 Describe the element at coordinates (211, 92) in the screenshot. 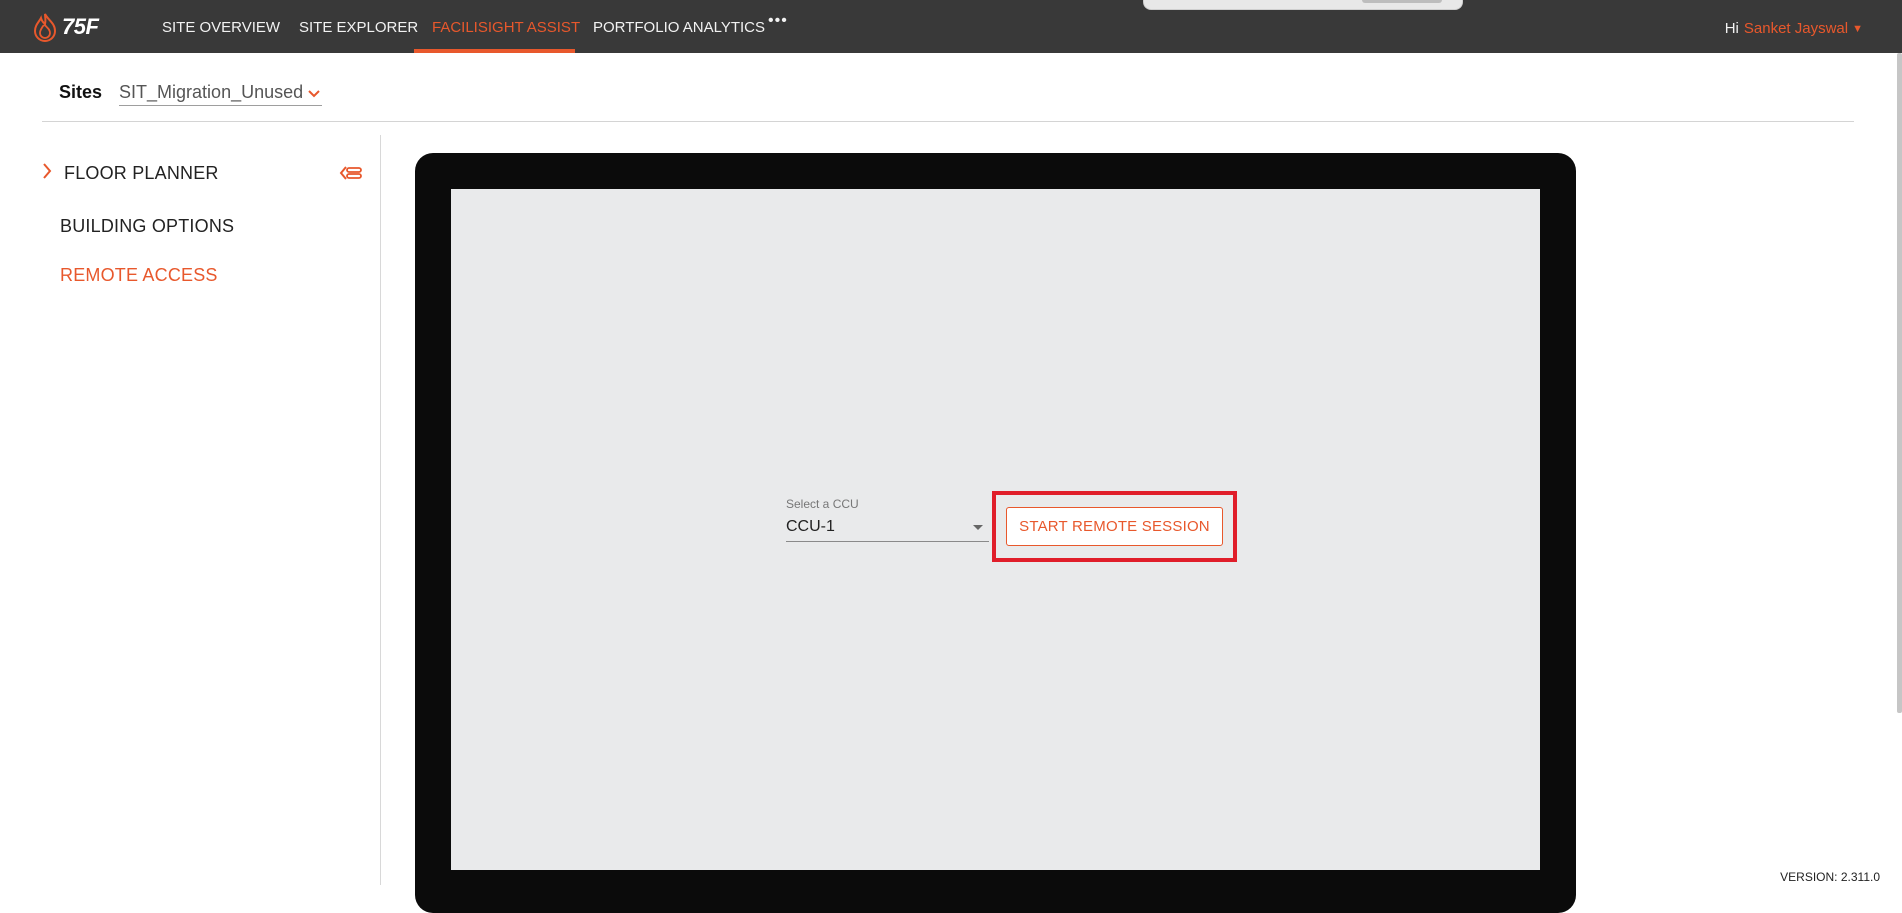

I see `site-select-value: SIT_Migration_Unused` at that location.